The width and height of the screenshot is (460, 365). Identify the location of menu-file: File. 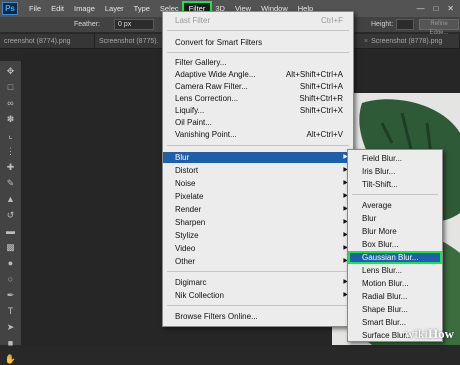
(35, 8).